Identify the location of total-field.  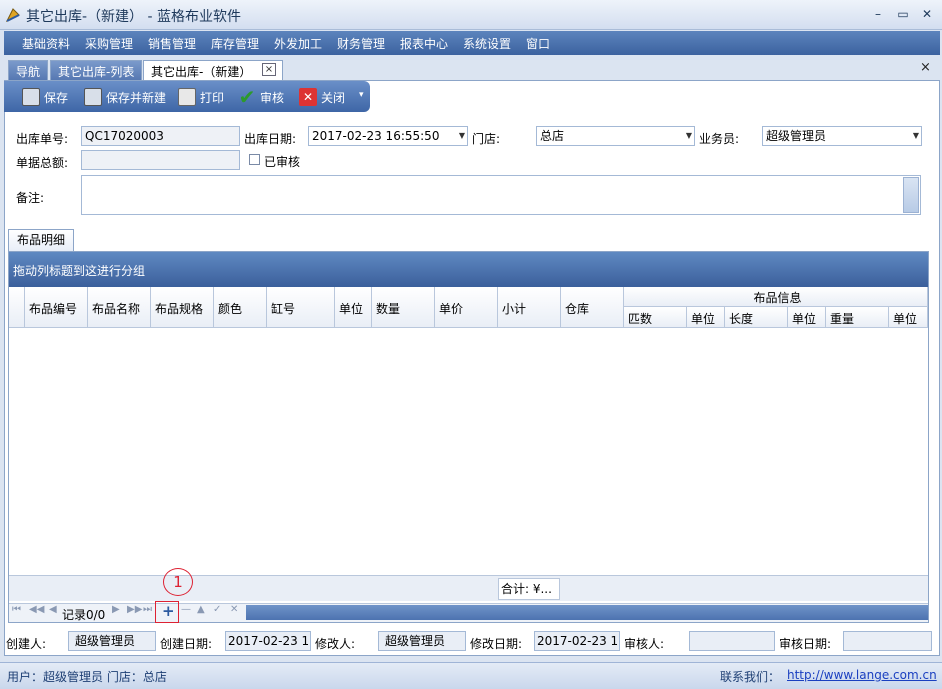
(160, 160).